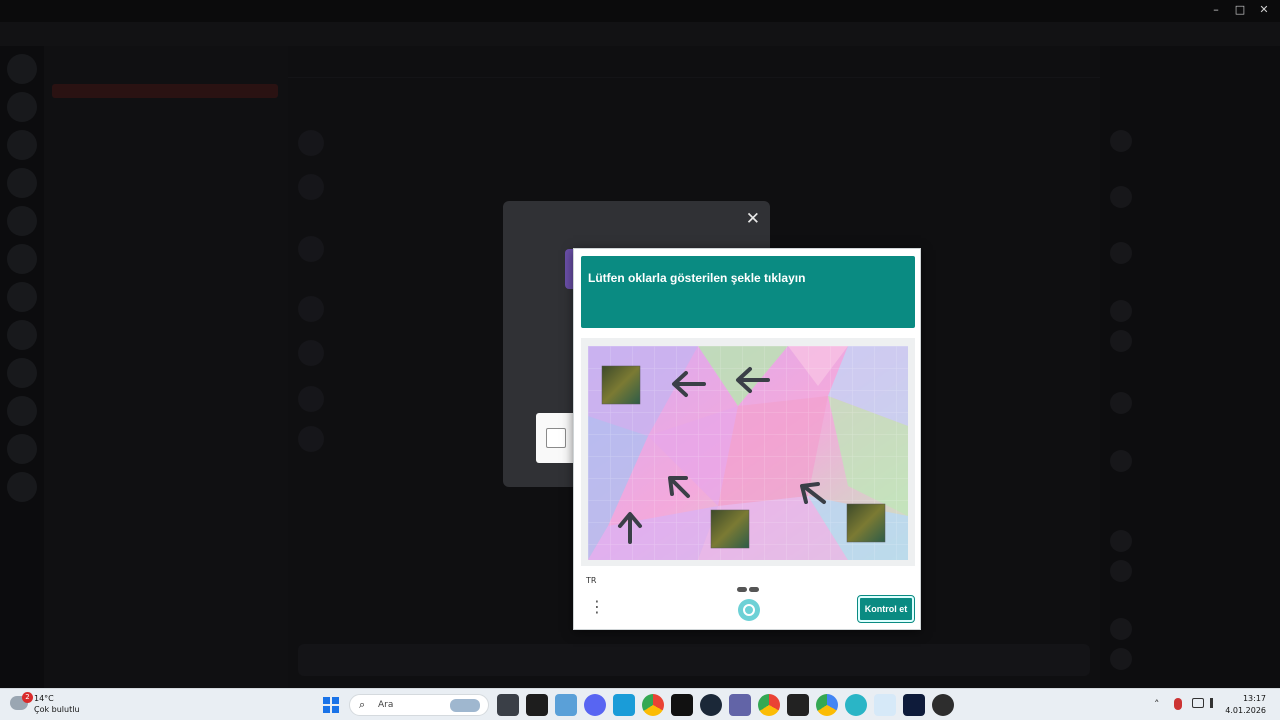 The height and width of the screenshot is (720, 1280). What do you see at coordinates (331, 705) in the screenshot?
I see `windows-start-icon` at bounding box center [331, 705].